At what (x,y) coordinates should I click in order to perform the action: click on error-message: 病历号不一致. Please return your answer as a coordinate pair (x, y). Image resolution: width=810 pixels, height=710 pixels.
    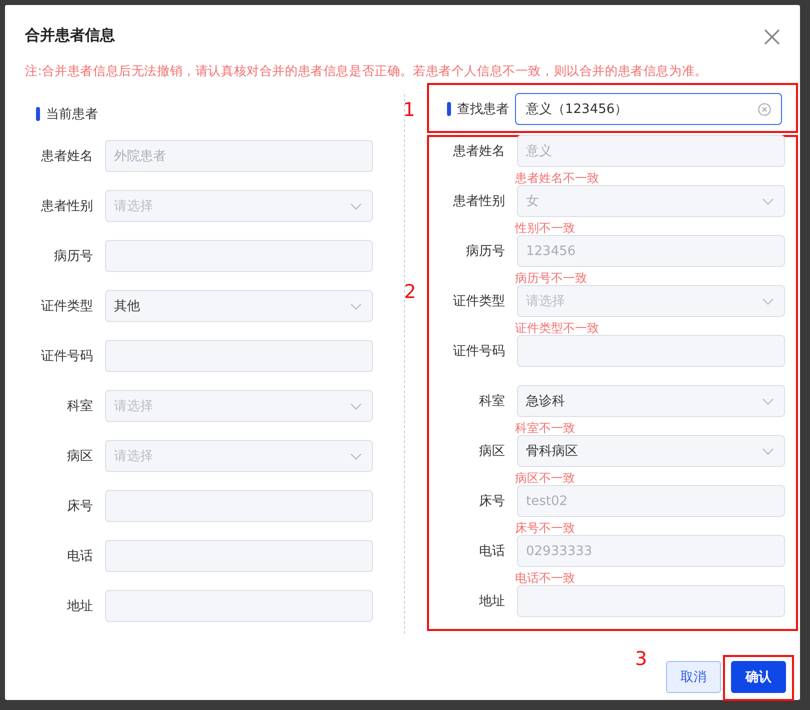
    Looking at the image, I should click on (551, 278).